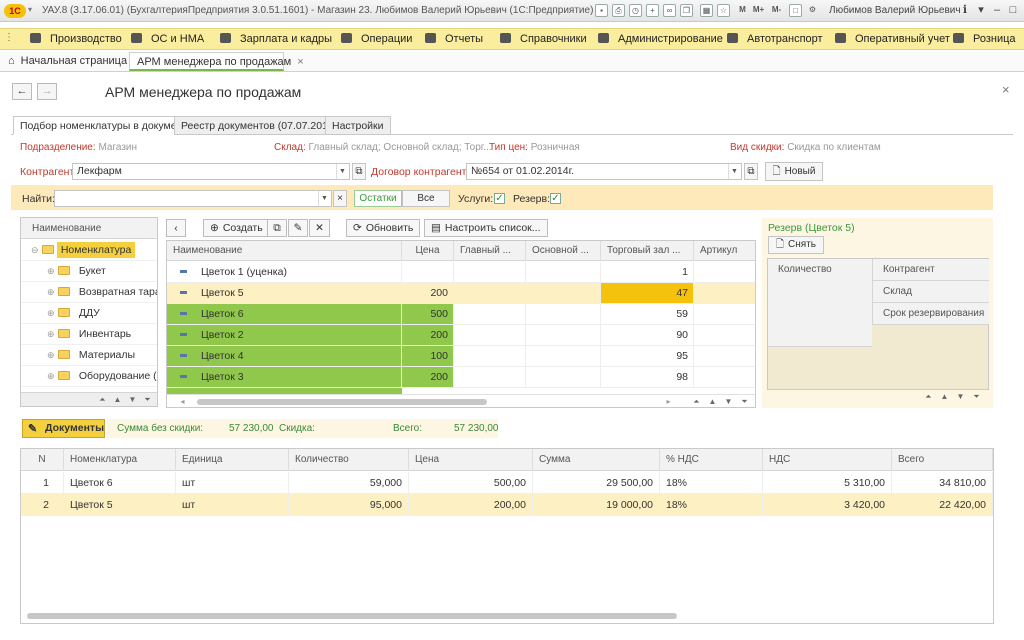 The height and width of the screenshot is (640, 1024). Describe the element at coordinates (277, 228) in the screenshot. I see `copy-button: ⧉` at that location.